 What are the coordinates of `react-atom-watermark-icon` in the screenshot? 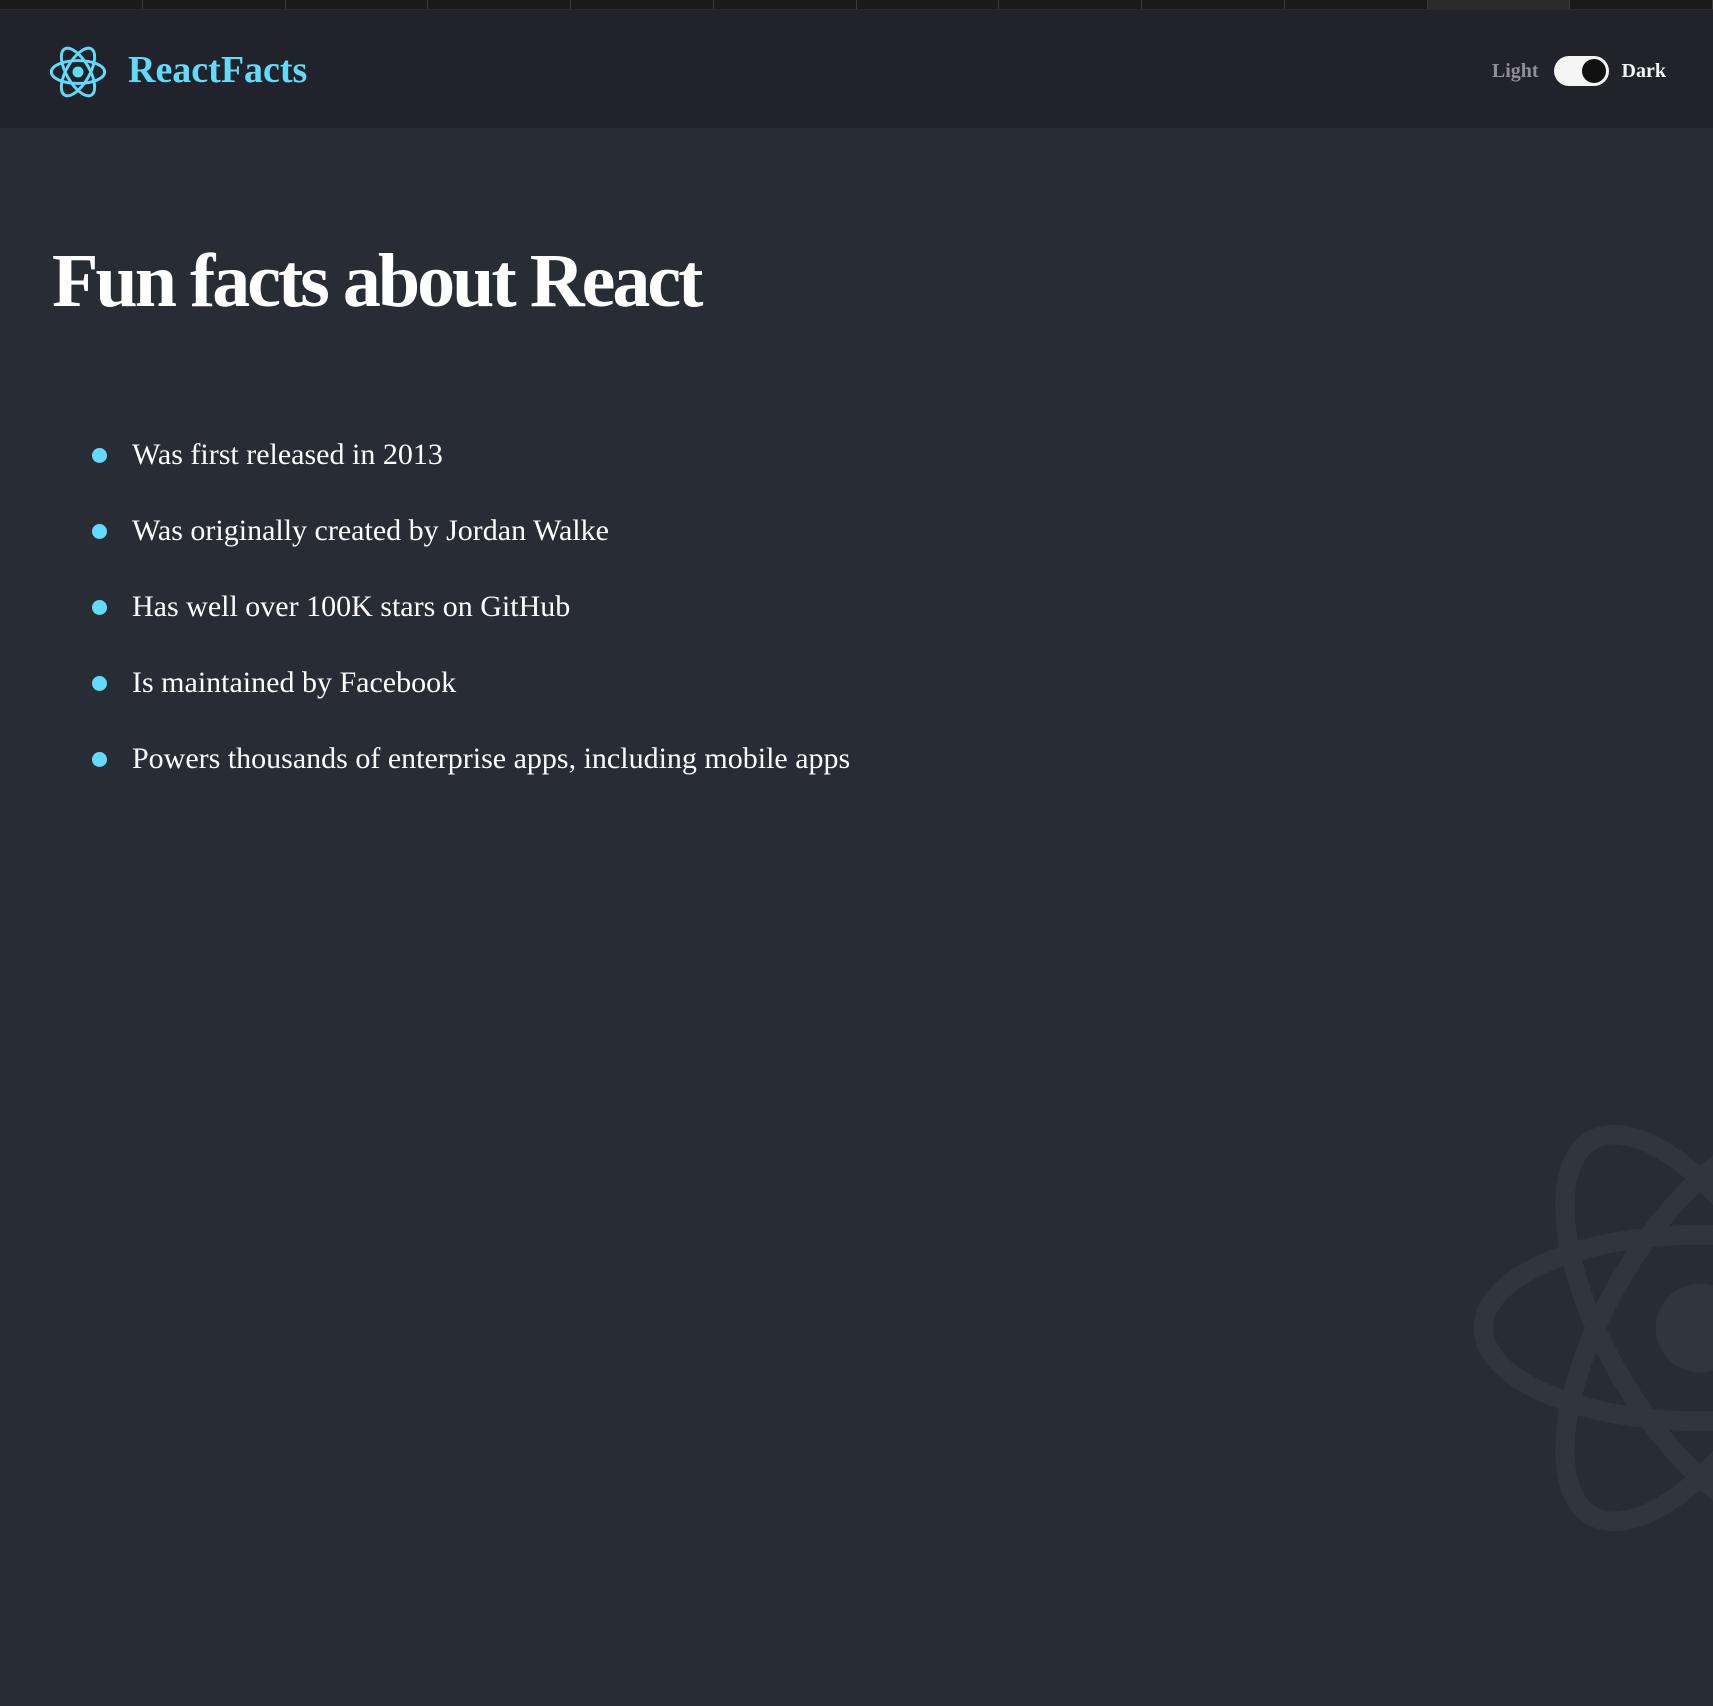 It's located at (1593, 1328).